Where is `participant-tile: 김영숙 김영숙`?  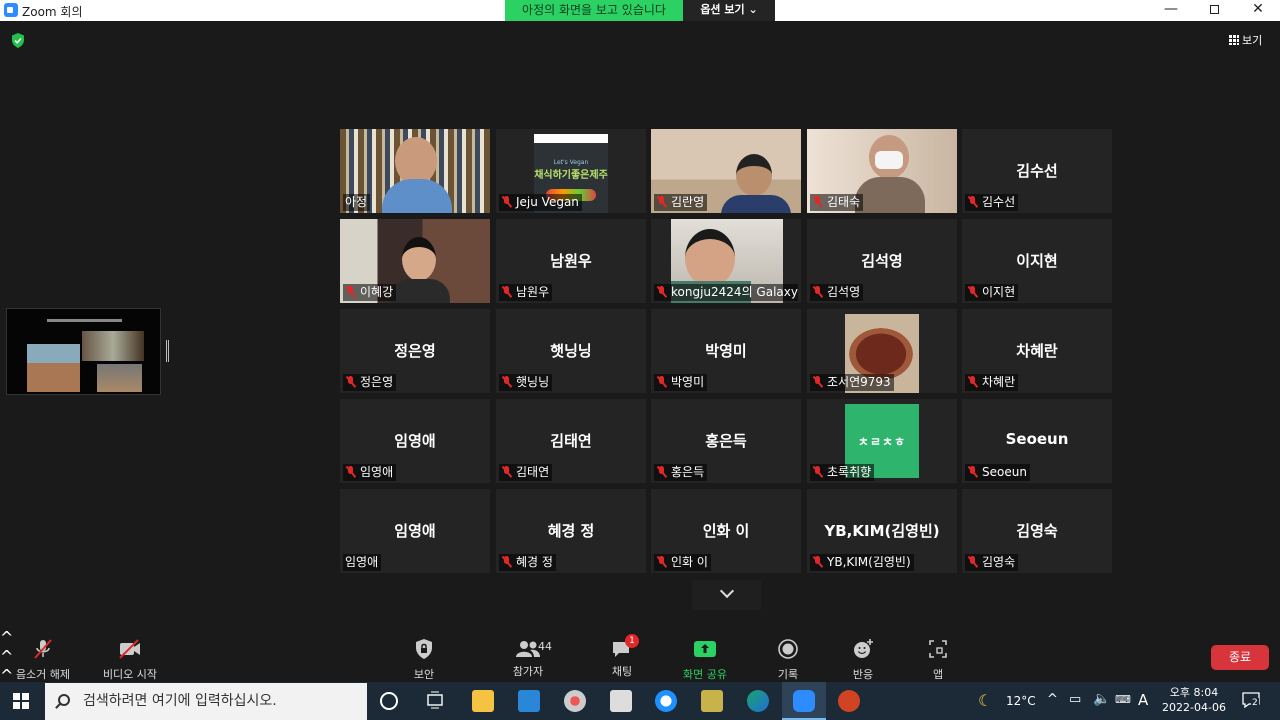
participant-tile: 김영숙 김영숙 is located at coordinates (1037, 531).